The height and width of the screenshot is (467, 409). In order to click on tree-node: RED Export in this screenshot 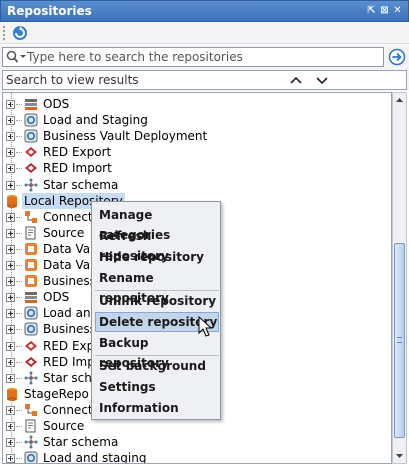, I will do `click(197, 152)`.